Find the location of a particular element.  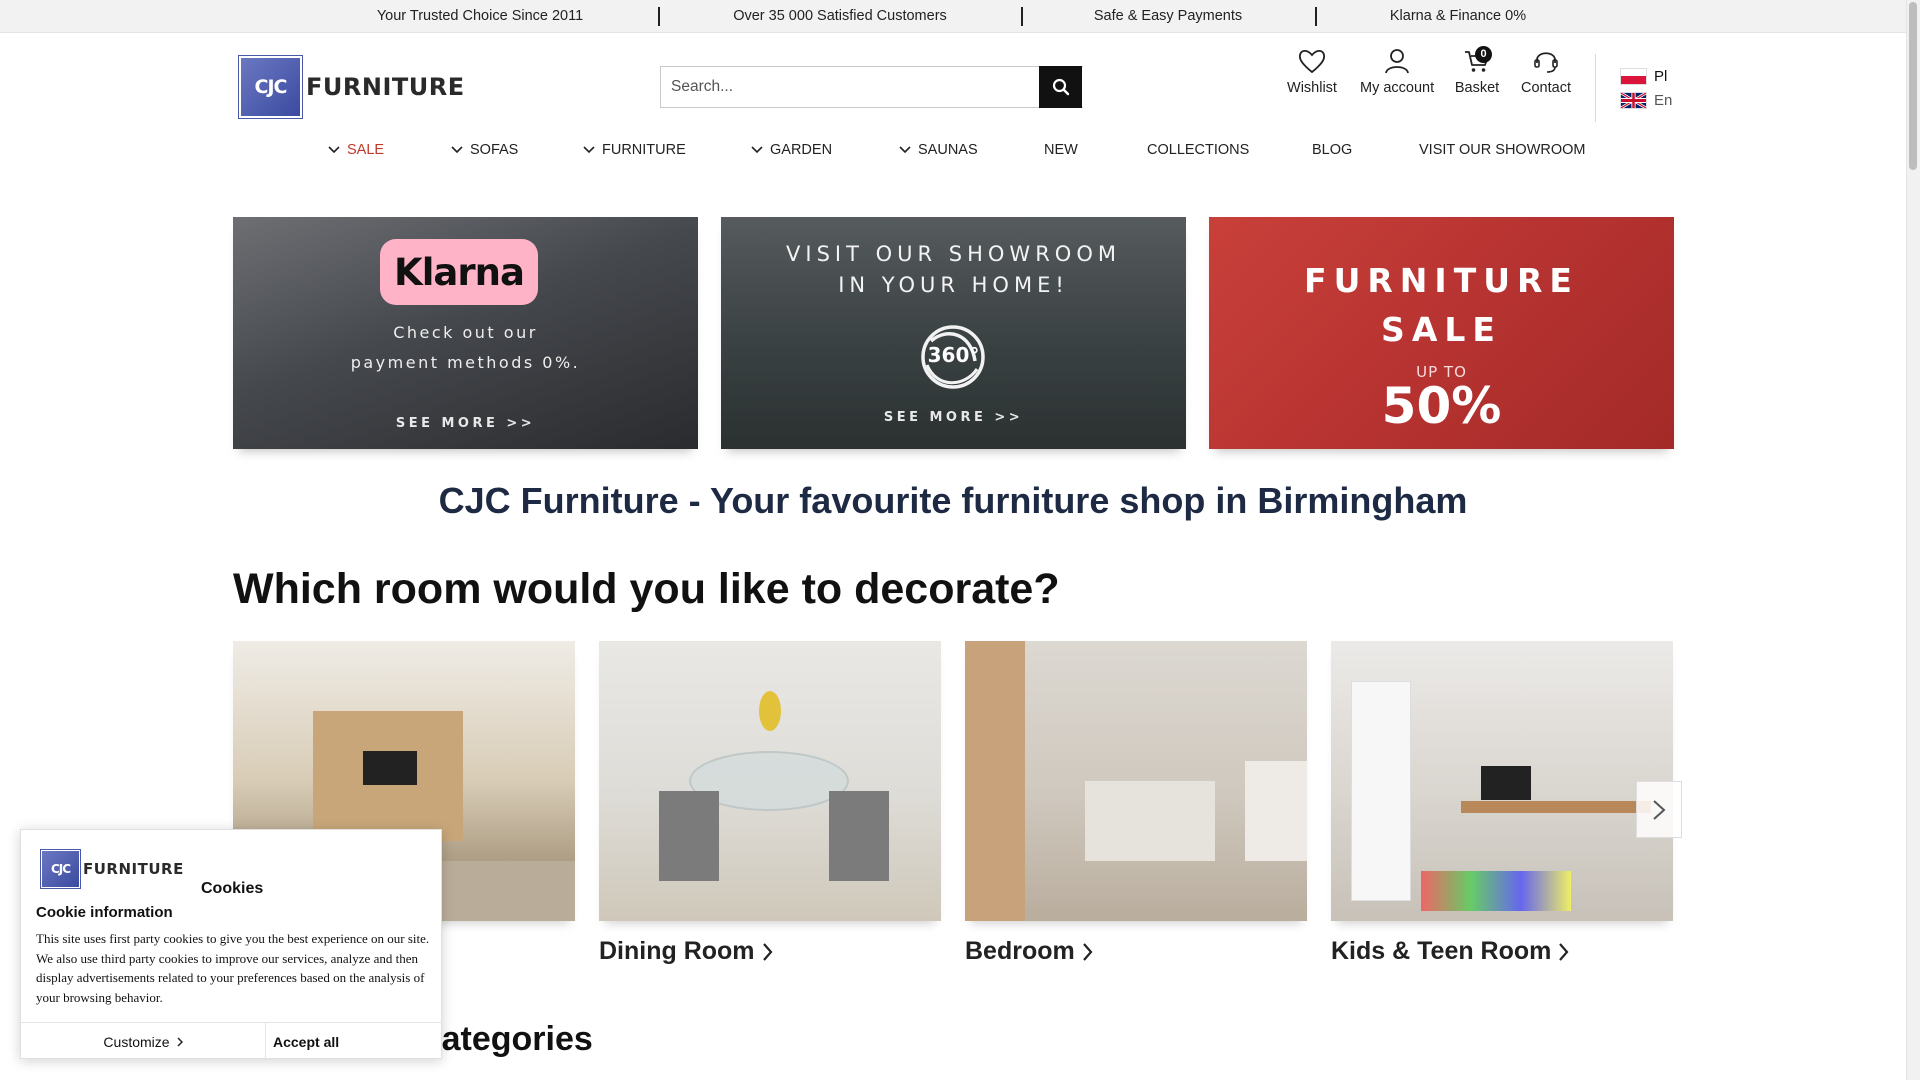

cookie-logo-mark: CJC is located at coordinates (60, 869).